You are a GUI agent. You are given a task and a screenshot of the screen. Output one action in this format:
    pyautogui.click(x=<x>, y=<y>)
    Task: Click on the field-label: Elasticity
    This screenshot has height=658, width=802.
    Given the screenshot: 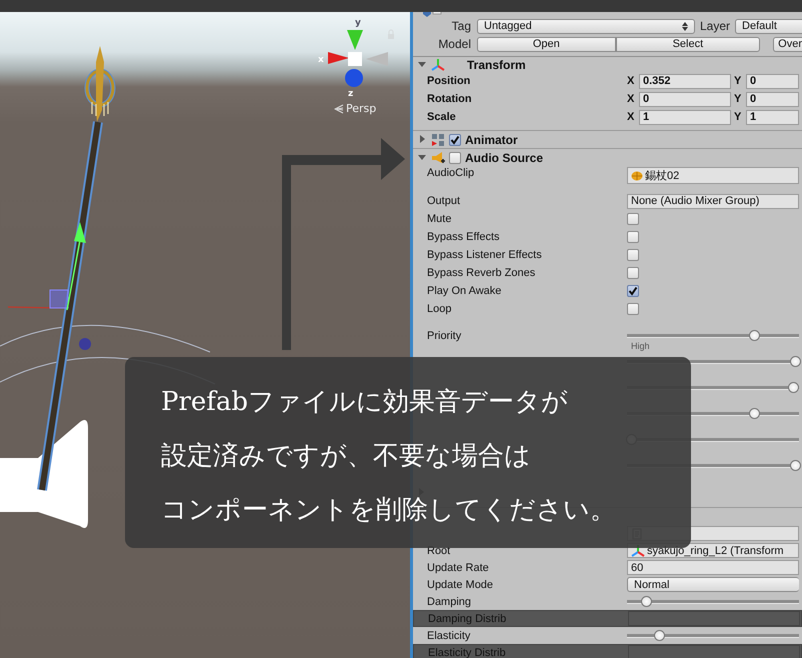 What is the action you would take?
    pyautogui.click(x=449, y=636)
    